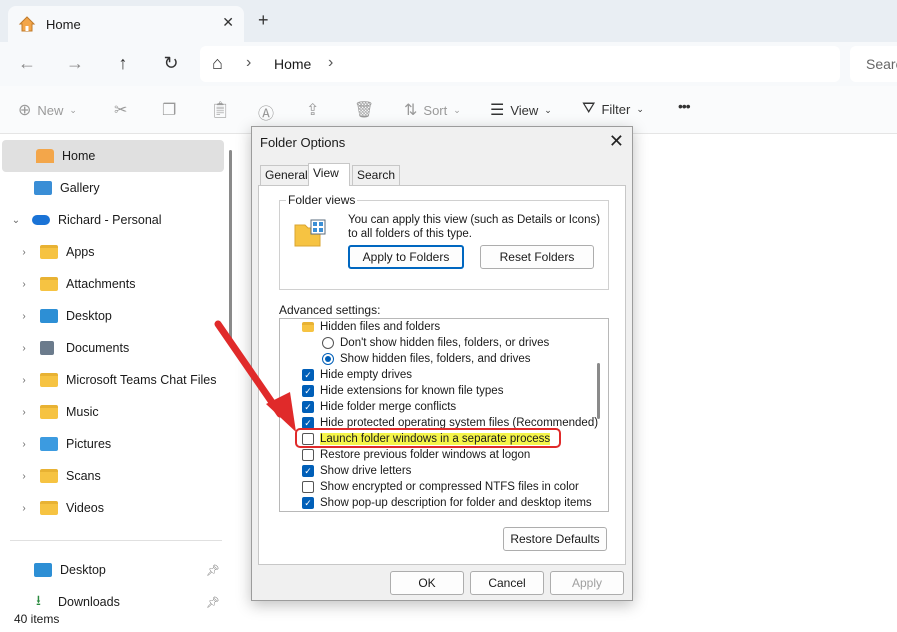 The image size is (897, 632). What do you see at coordinates (364, 110) in the screenshot?
I see `delete-button: 🗑︎` at bounding box center [364, 110].